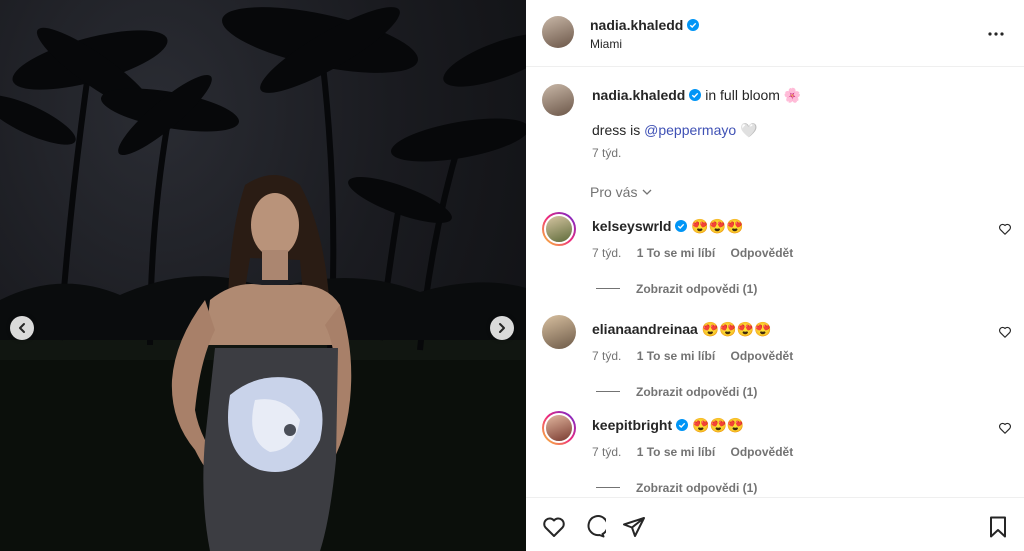  Describe the element at coordinates (645, 329) in the screenshot. I see `commenter-username: elianaandreinaa` at that location.